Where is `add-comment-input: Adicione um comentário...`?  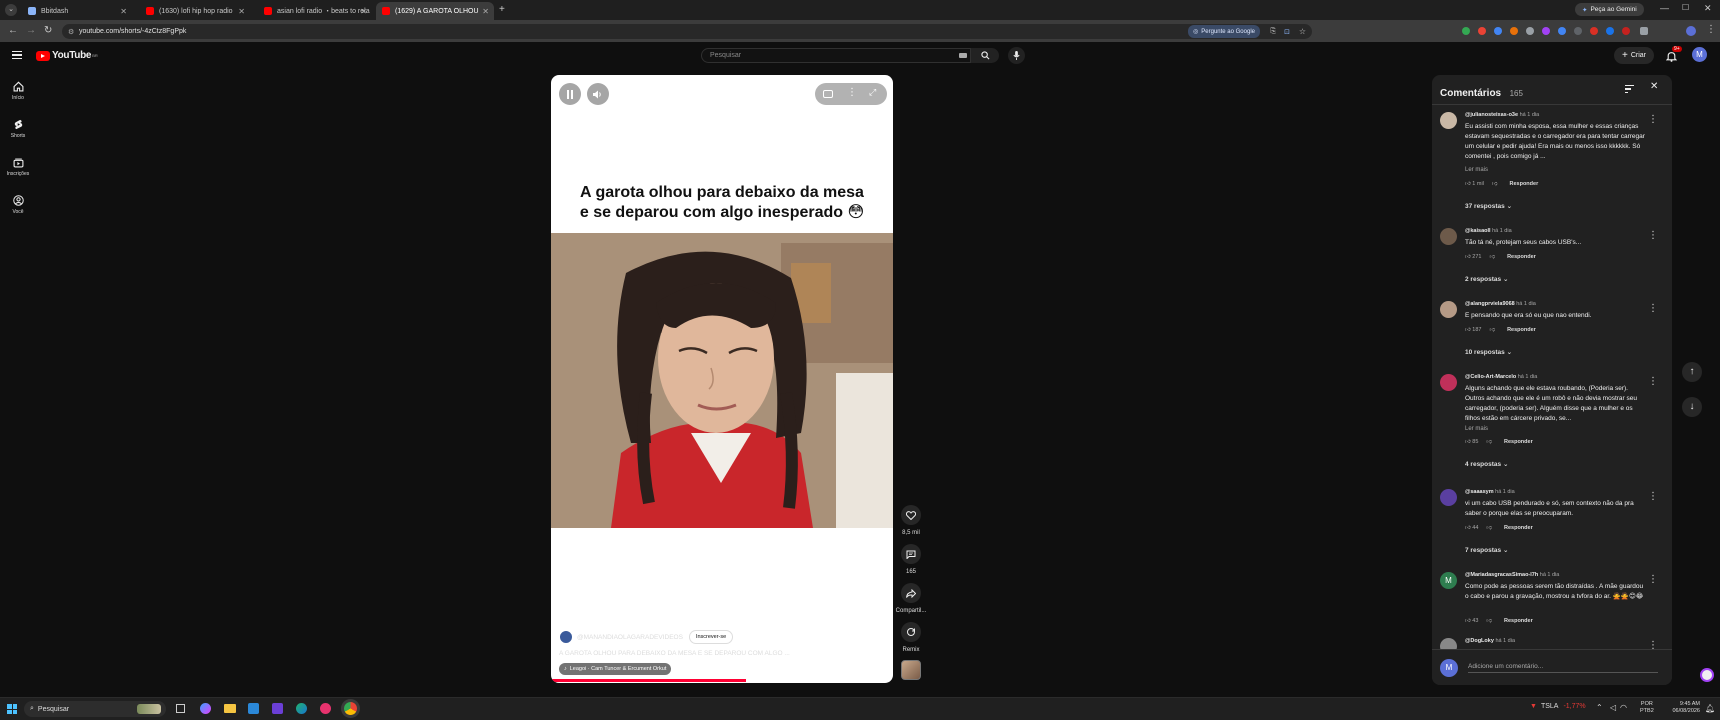 add-comment-input: Adicione um comentário... is located at coordinates (1563, 668).